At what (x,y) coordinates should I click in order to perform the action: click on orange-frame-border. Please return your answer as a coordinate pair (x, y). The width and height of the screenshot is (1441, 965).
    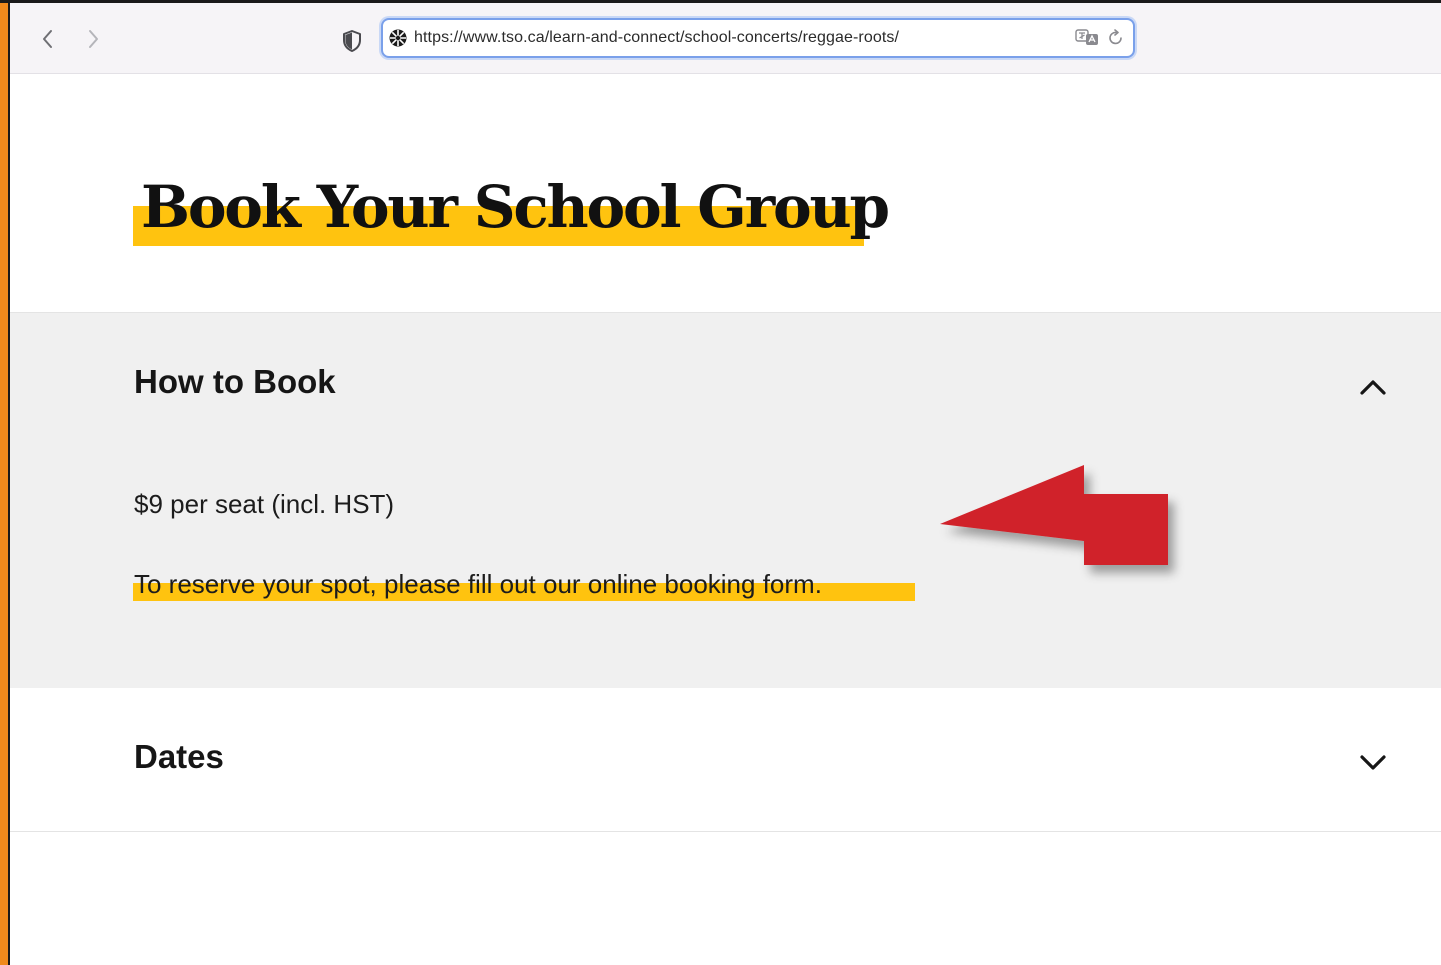
    Looking at the image, I should click on (4, 482).